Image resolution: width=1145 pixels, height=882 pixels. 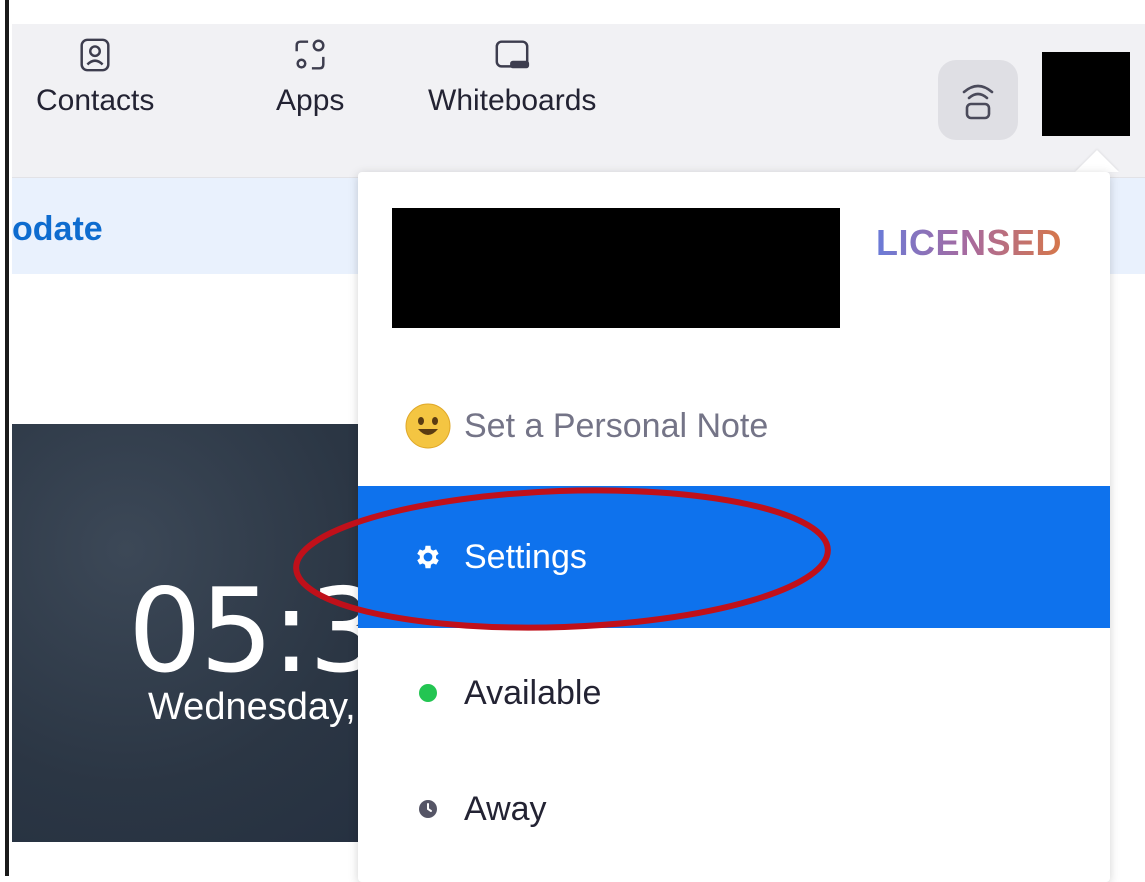 What do you see at coordinates (512, 54) in the screenshot?
I see `whiteboard-icon` at bounding box center [512, 54].